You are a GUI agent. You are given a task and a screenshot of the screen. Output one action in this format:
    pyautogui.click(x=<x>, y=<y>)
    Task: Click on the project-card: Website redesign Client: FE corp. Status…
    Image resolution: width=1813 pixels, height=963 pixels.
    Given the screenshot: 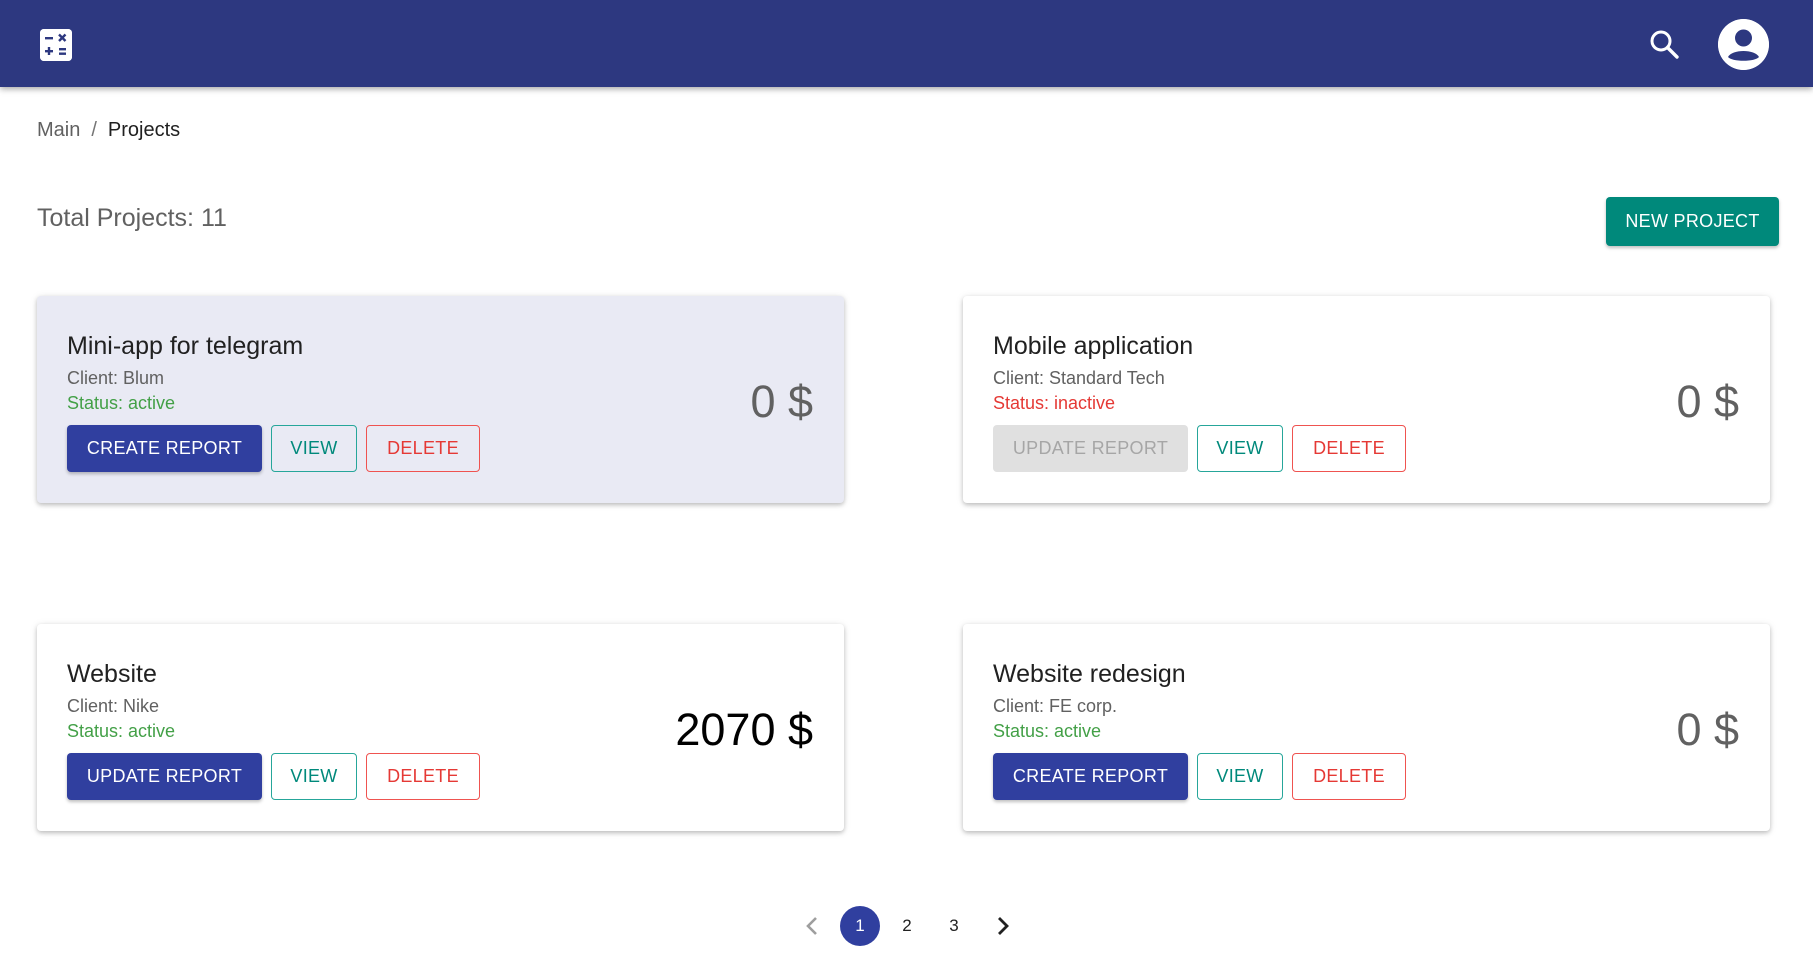 What is the action you would take?
    pyautogui.click(x=1366, y=727)
    